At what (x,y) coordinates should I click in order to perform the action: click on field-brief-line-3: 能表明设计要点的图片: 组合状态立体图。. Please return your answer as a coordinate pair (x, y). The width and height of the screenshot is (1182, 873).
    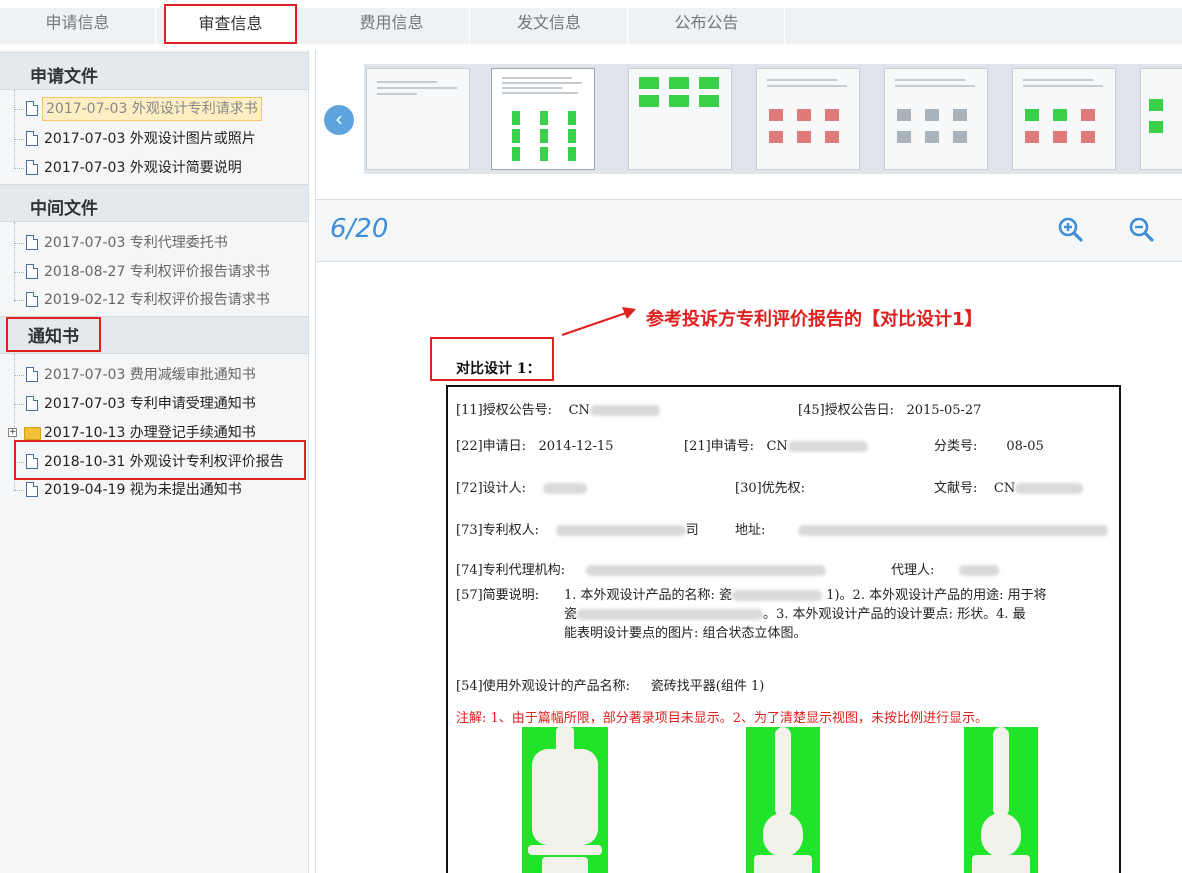
    Looking at the image, I should click on (685, 633).